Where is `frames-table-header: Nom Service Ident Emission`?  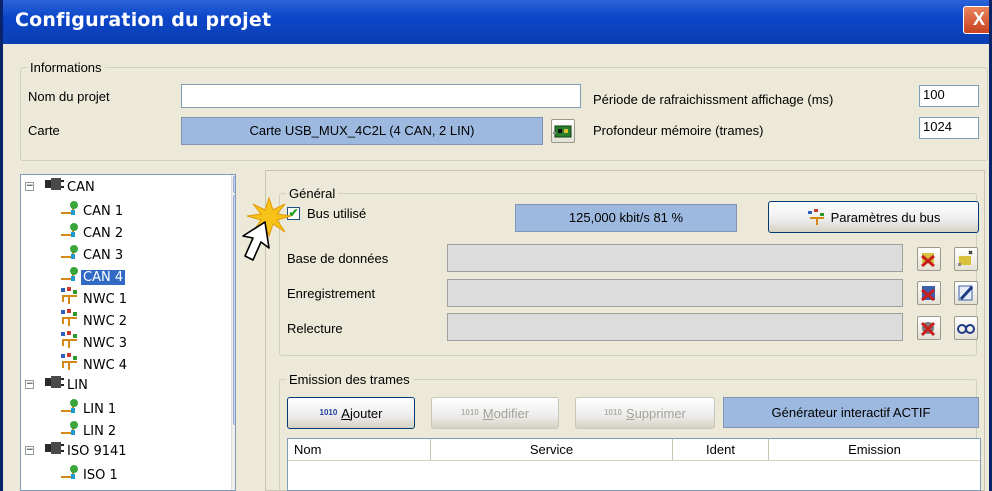
frames-table-header: Nom Service Ident Emission is located at coordinates (634, 450).